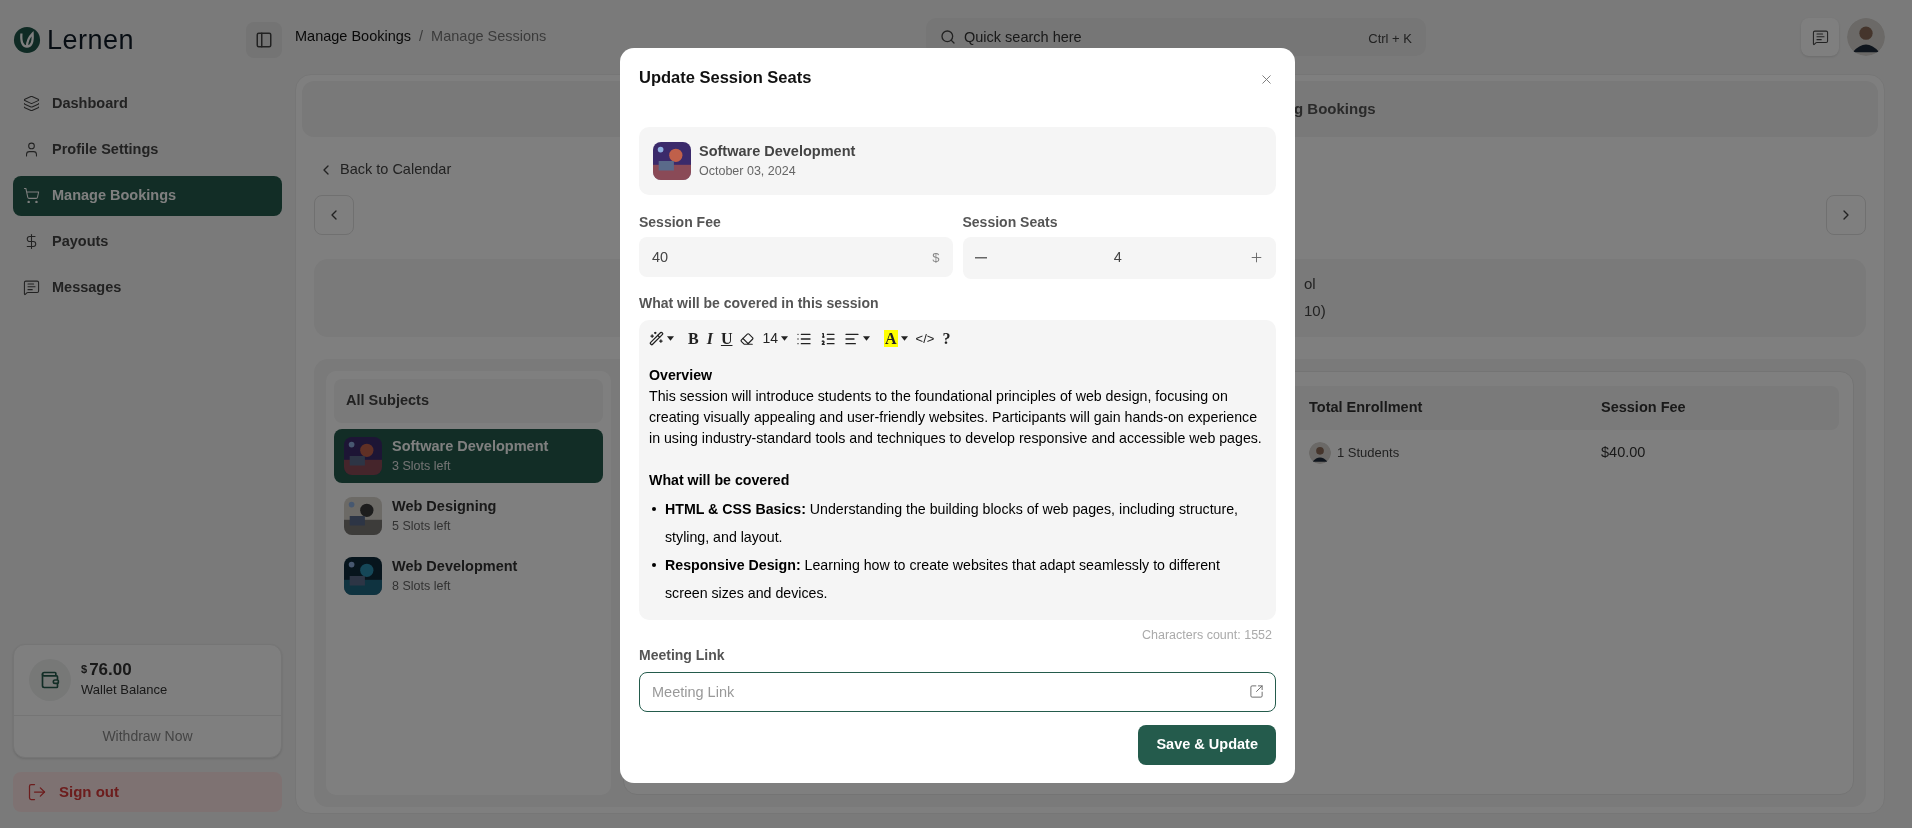  Describe the element at coordinates (422, 467) in the screenshot. I see `slots-left: 3 Slots left` at that location.